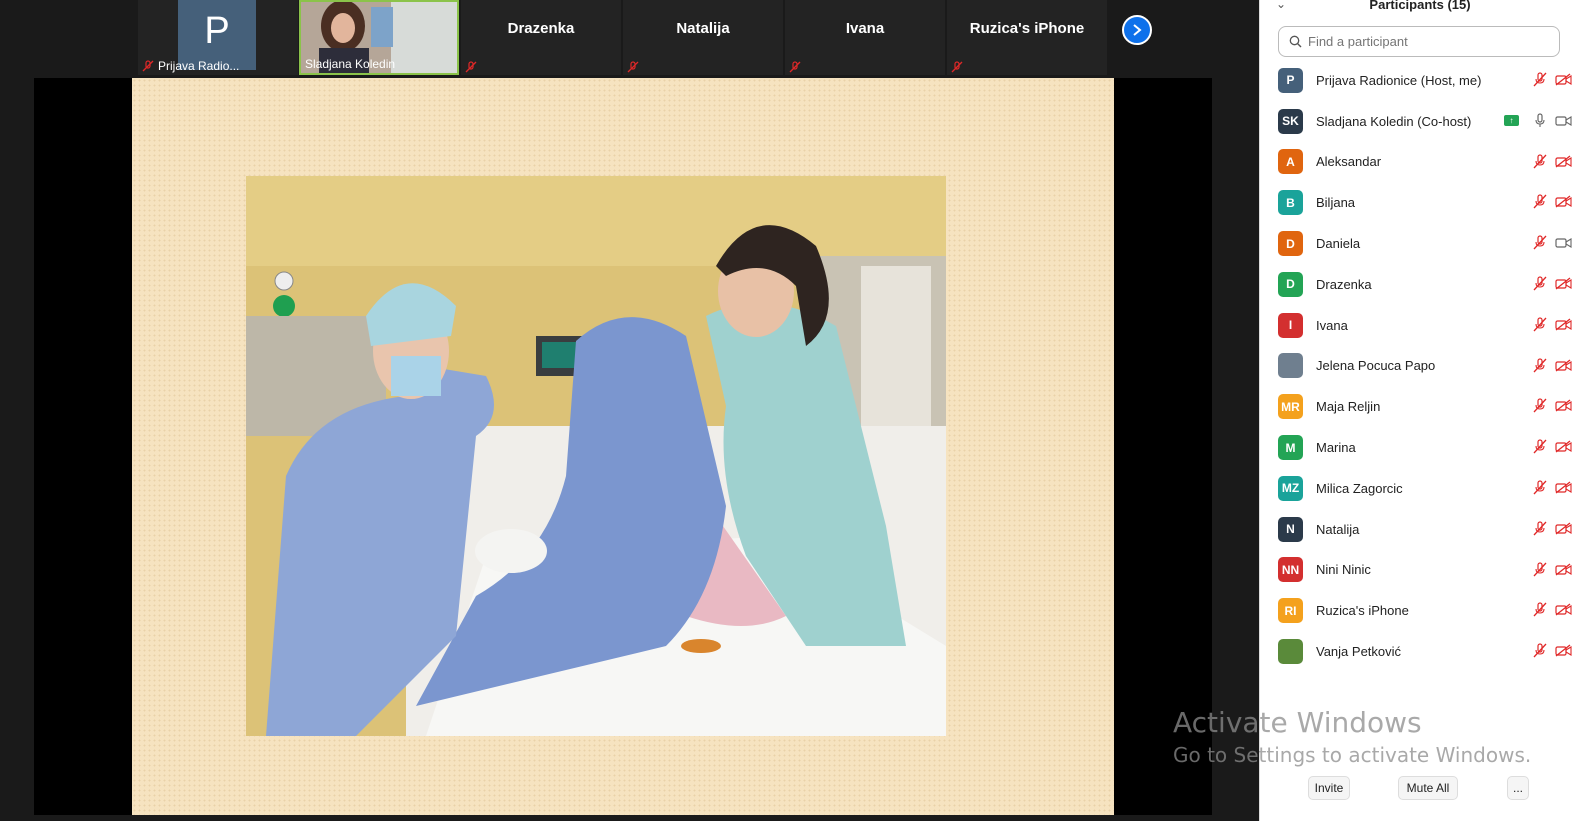 This screenshot has height=821, width=1579. Describe the element at coordinates (1419, 570) in the screenshot. I see `participant-row: NN Nini Ninic` at that location.